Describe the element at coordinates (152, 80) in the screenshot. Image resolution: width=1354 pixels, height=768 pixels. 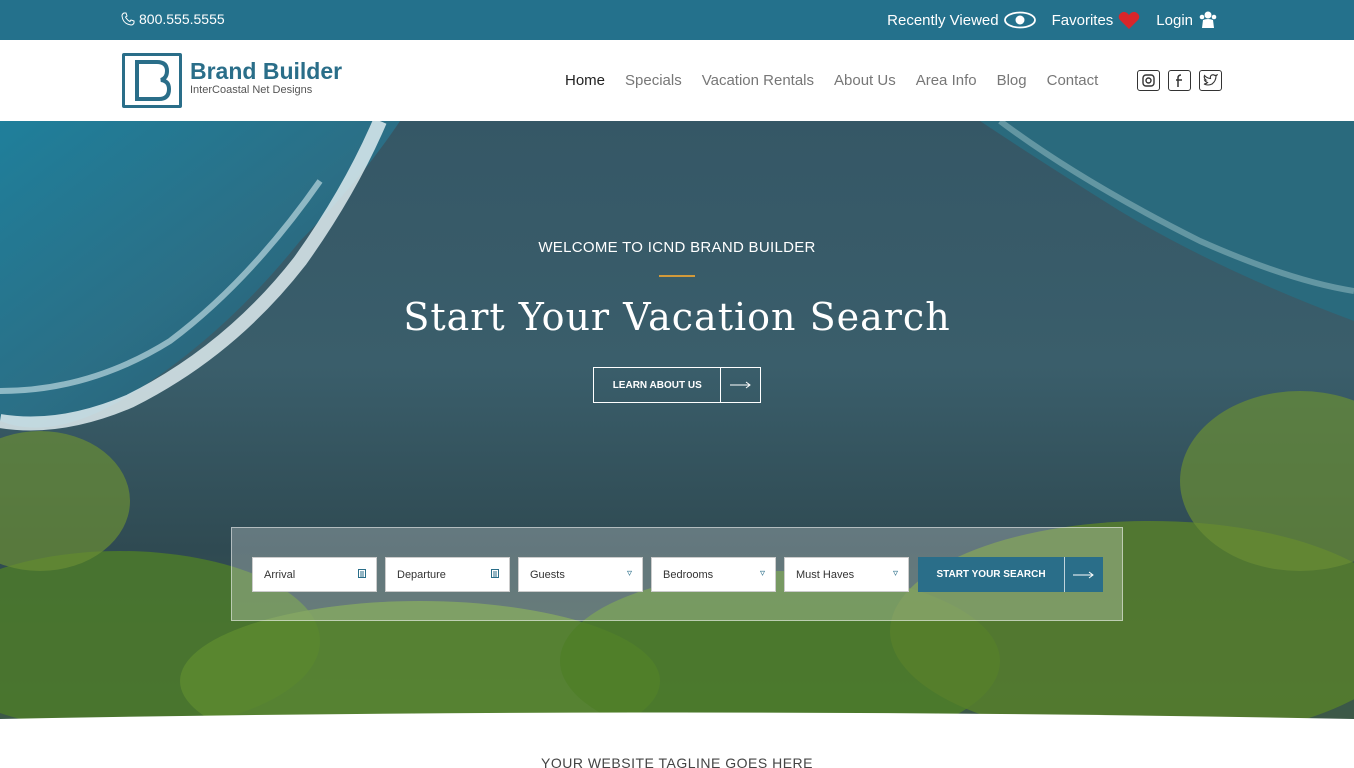
I see `logo-icon` at that location.